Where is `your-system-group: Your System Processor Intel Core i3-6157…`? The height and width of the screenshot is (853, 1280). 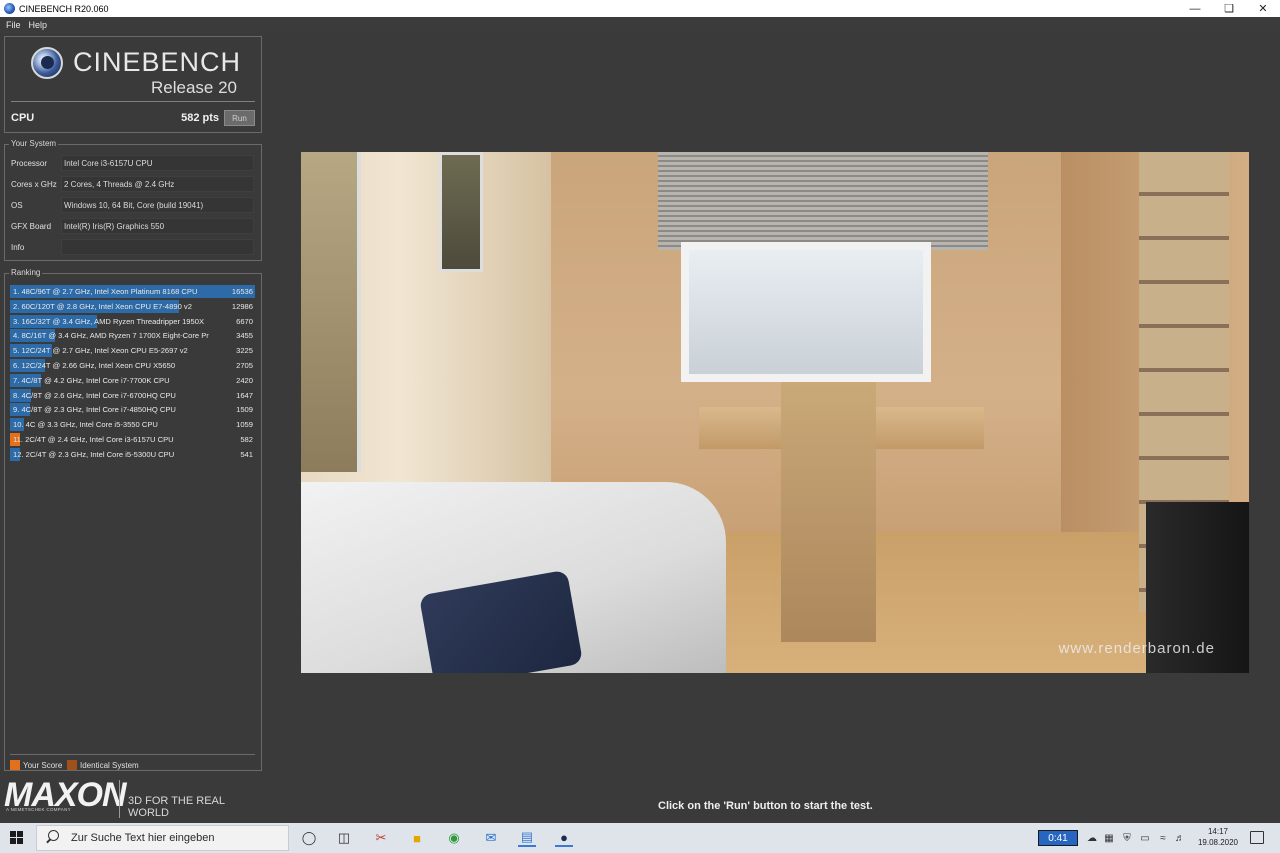
your-system-group: Your System Processor Intel Core i3-6157… is located at coordinates (133, 200).